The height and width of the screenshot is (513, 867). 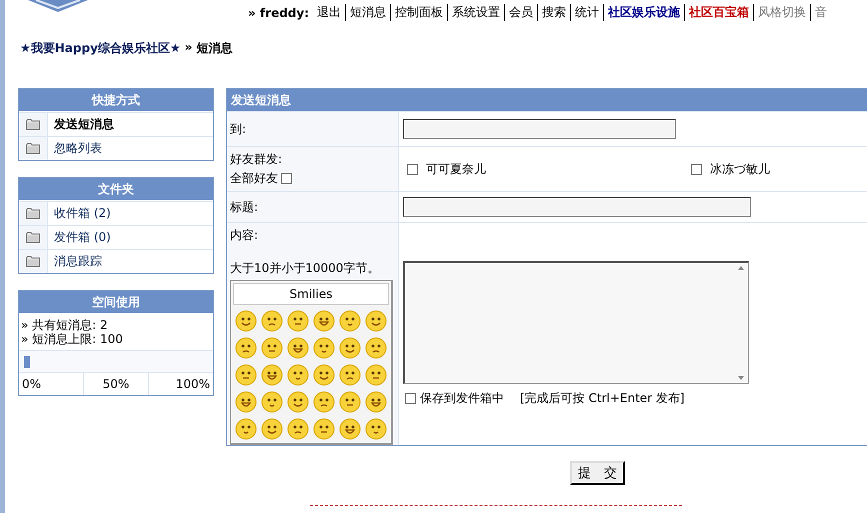 I want to click on recipient-field, so click(x=539, y=129).